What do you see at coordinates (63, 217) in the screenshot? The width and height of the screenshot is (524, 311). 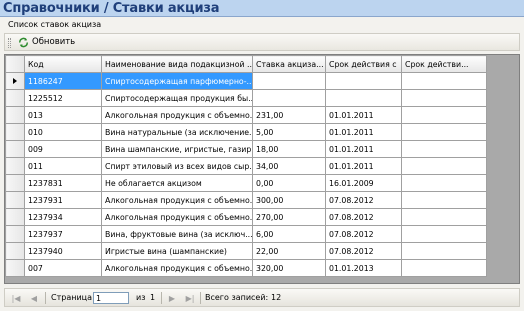 I see `cell-code: 1237934` at bounding box center [63, 217].